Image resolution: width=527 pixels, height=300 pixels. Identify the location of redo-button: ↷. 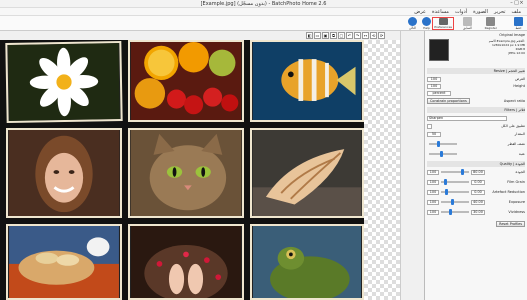
(357, 35).